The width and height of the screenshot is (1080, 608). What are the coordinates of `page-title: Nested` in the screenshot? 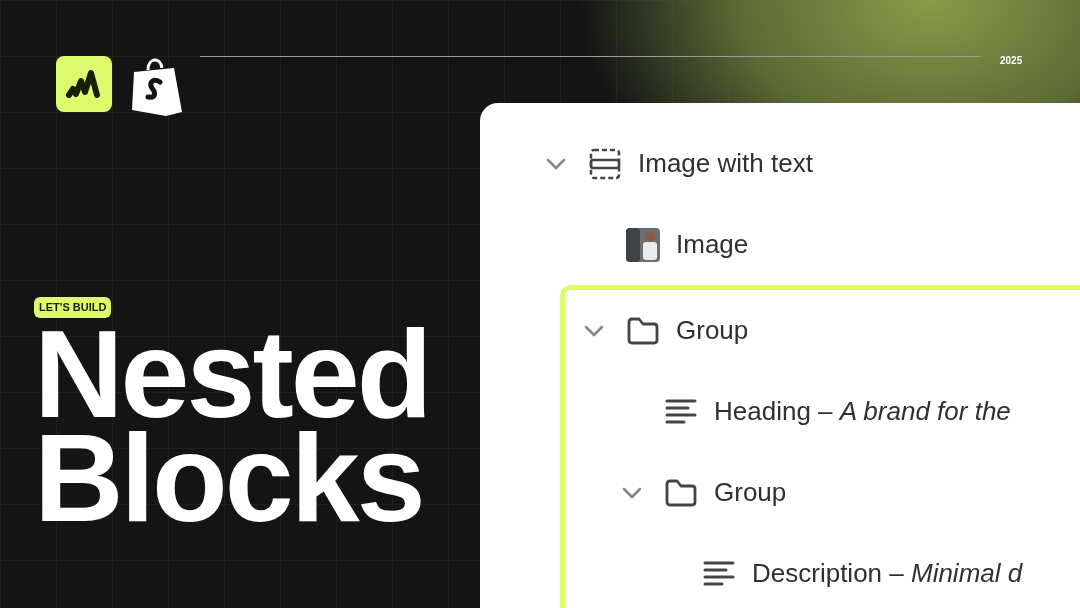 It's located at (232, 374).